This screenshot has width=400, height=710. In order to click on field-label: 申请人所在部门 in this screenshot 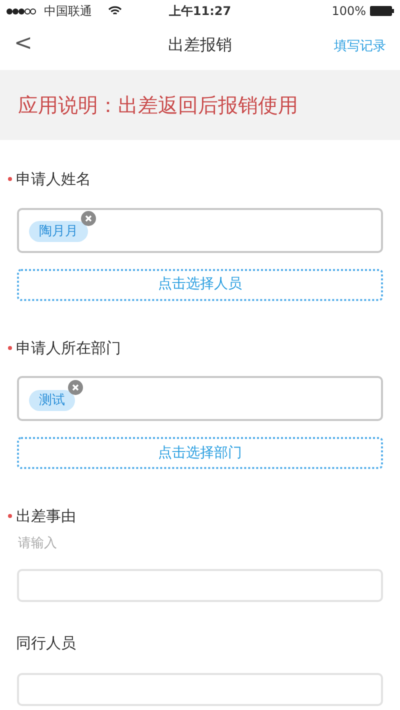, I will do `click(68, 348)`.